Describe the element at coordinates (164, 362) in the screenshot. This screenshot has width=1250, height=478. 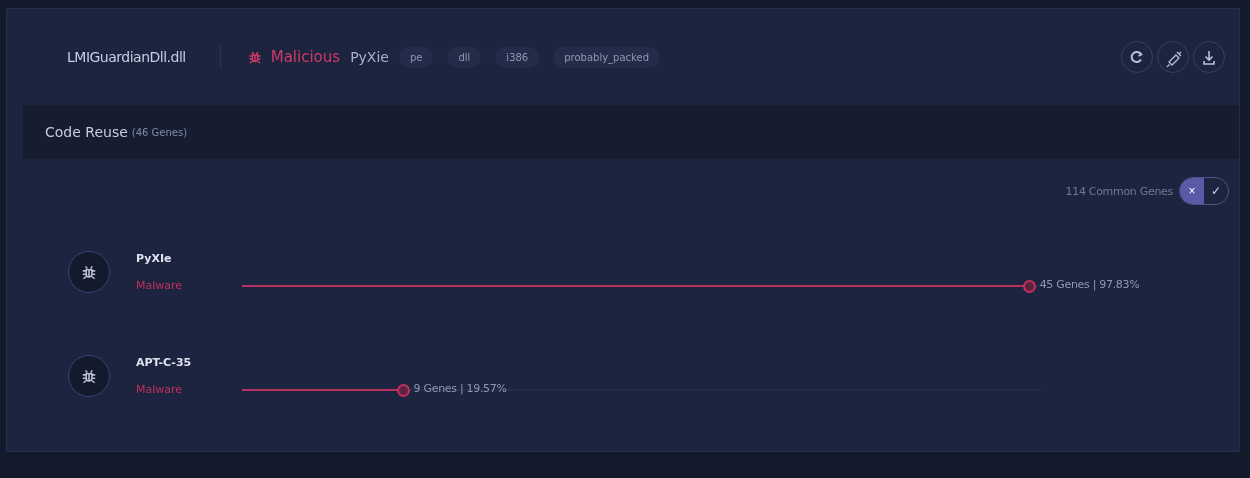
I see `family-name: APT-C-35` at that location.